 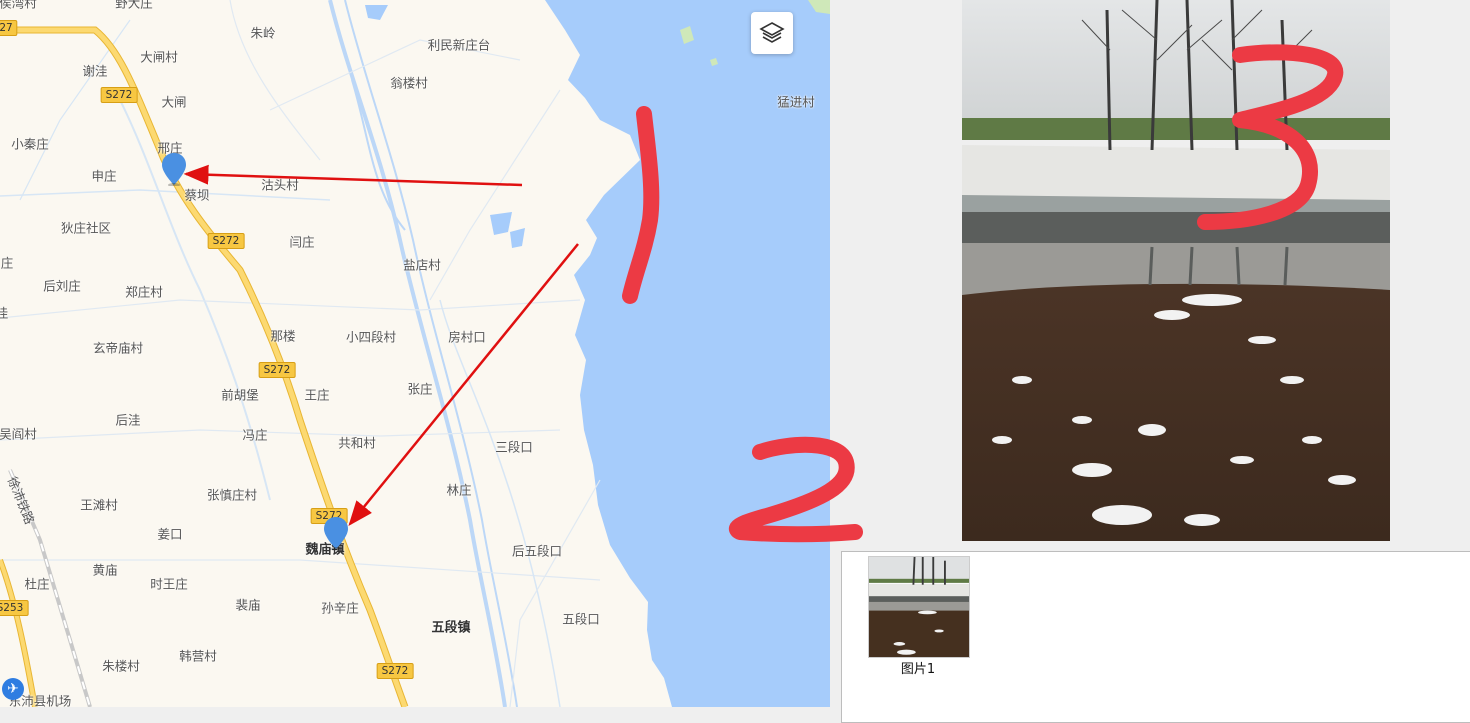 I want to click on place-label: 裴庙, so click(x=248, y=605).